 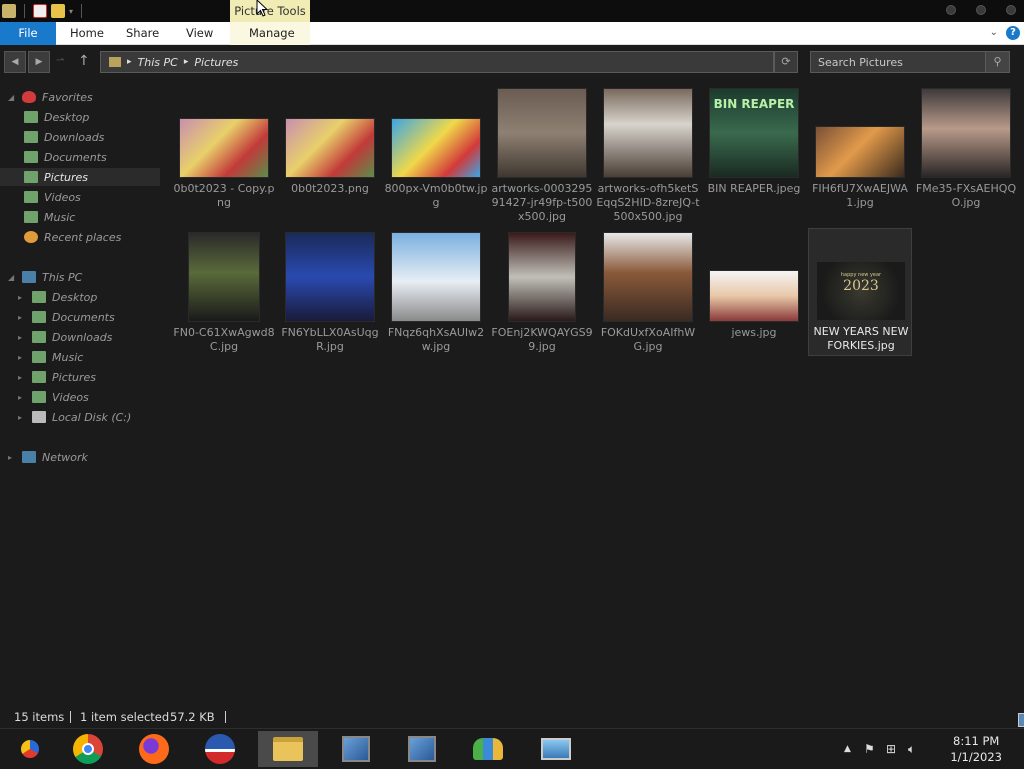 What do you see at coordinates (88, 749) in the screenshot?
I see `taskbar-chrome` at bounding box center [88, 749].